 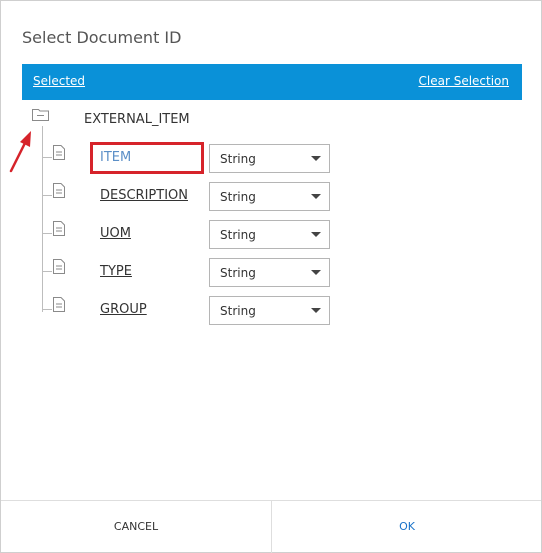 What do you see at coordinates (102, 37) in the screenshot?
I see `dialog-title: Select Document ID` at bounding box center [102, 37].